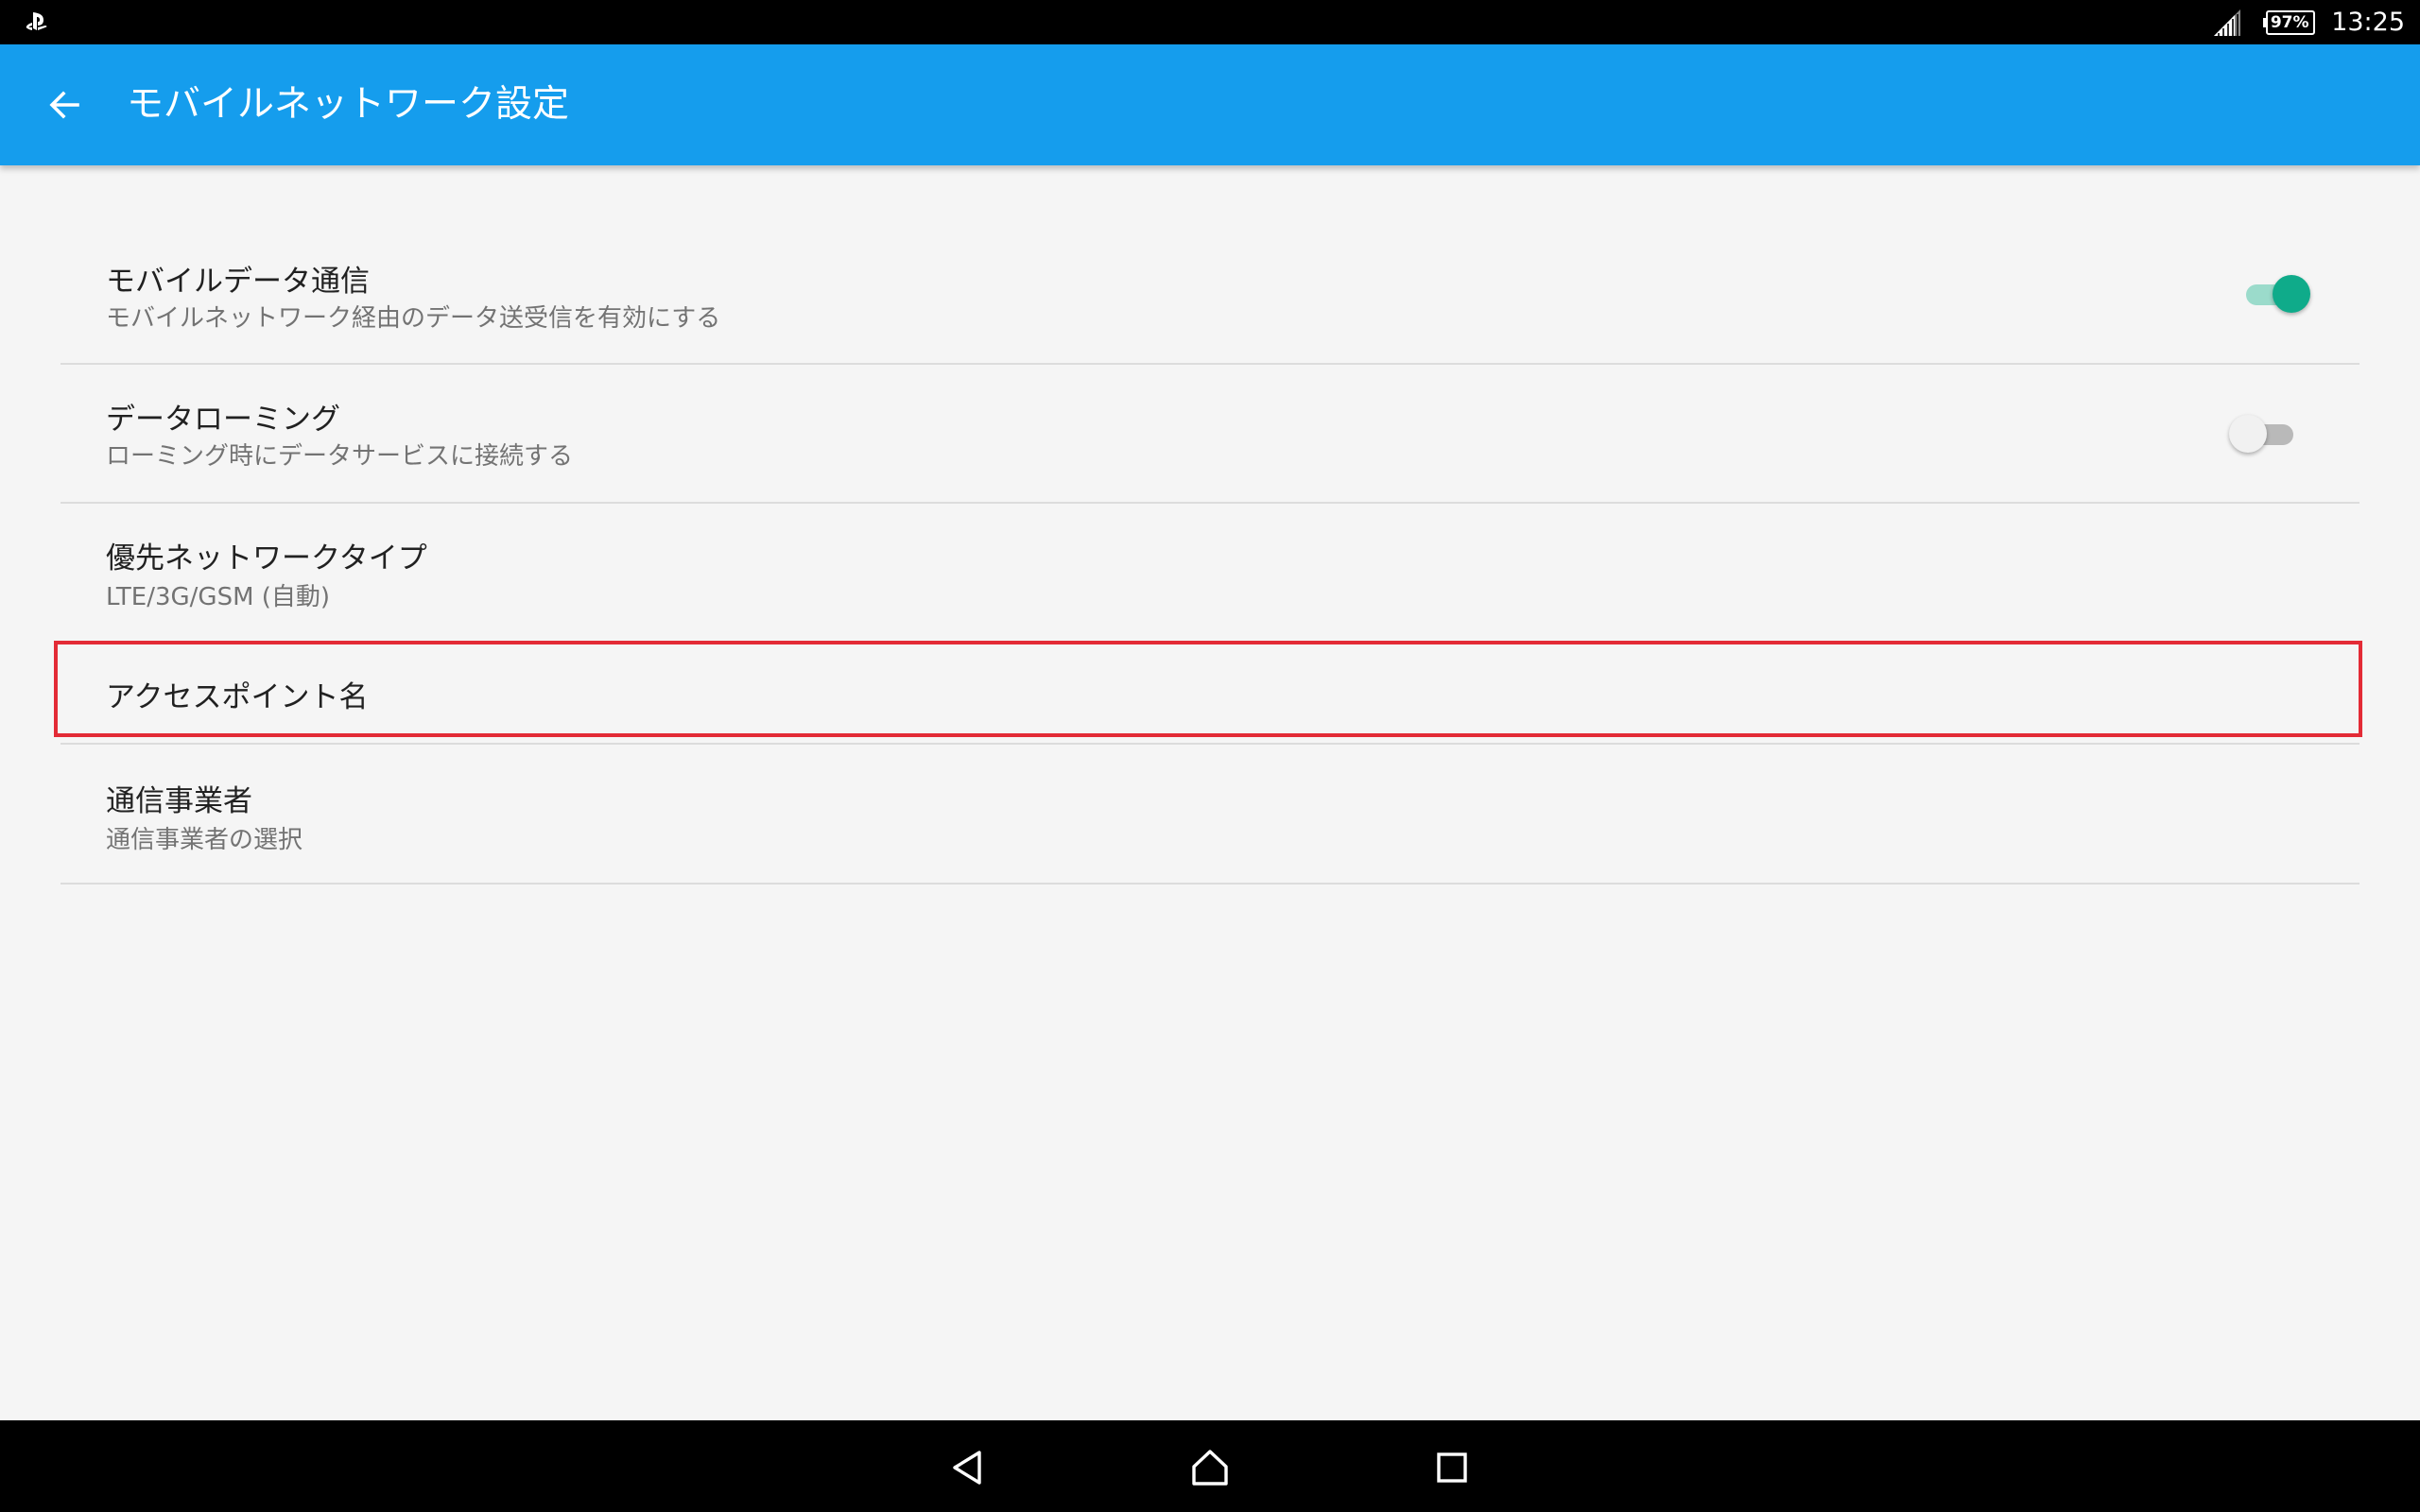  Describe the element at coordinates (414, 318) in the screenshot. I see `setting-summary: モバイルネットワーク経由のデータ送受信を有効にする` at that location.